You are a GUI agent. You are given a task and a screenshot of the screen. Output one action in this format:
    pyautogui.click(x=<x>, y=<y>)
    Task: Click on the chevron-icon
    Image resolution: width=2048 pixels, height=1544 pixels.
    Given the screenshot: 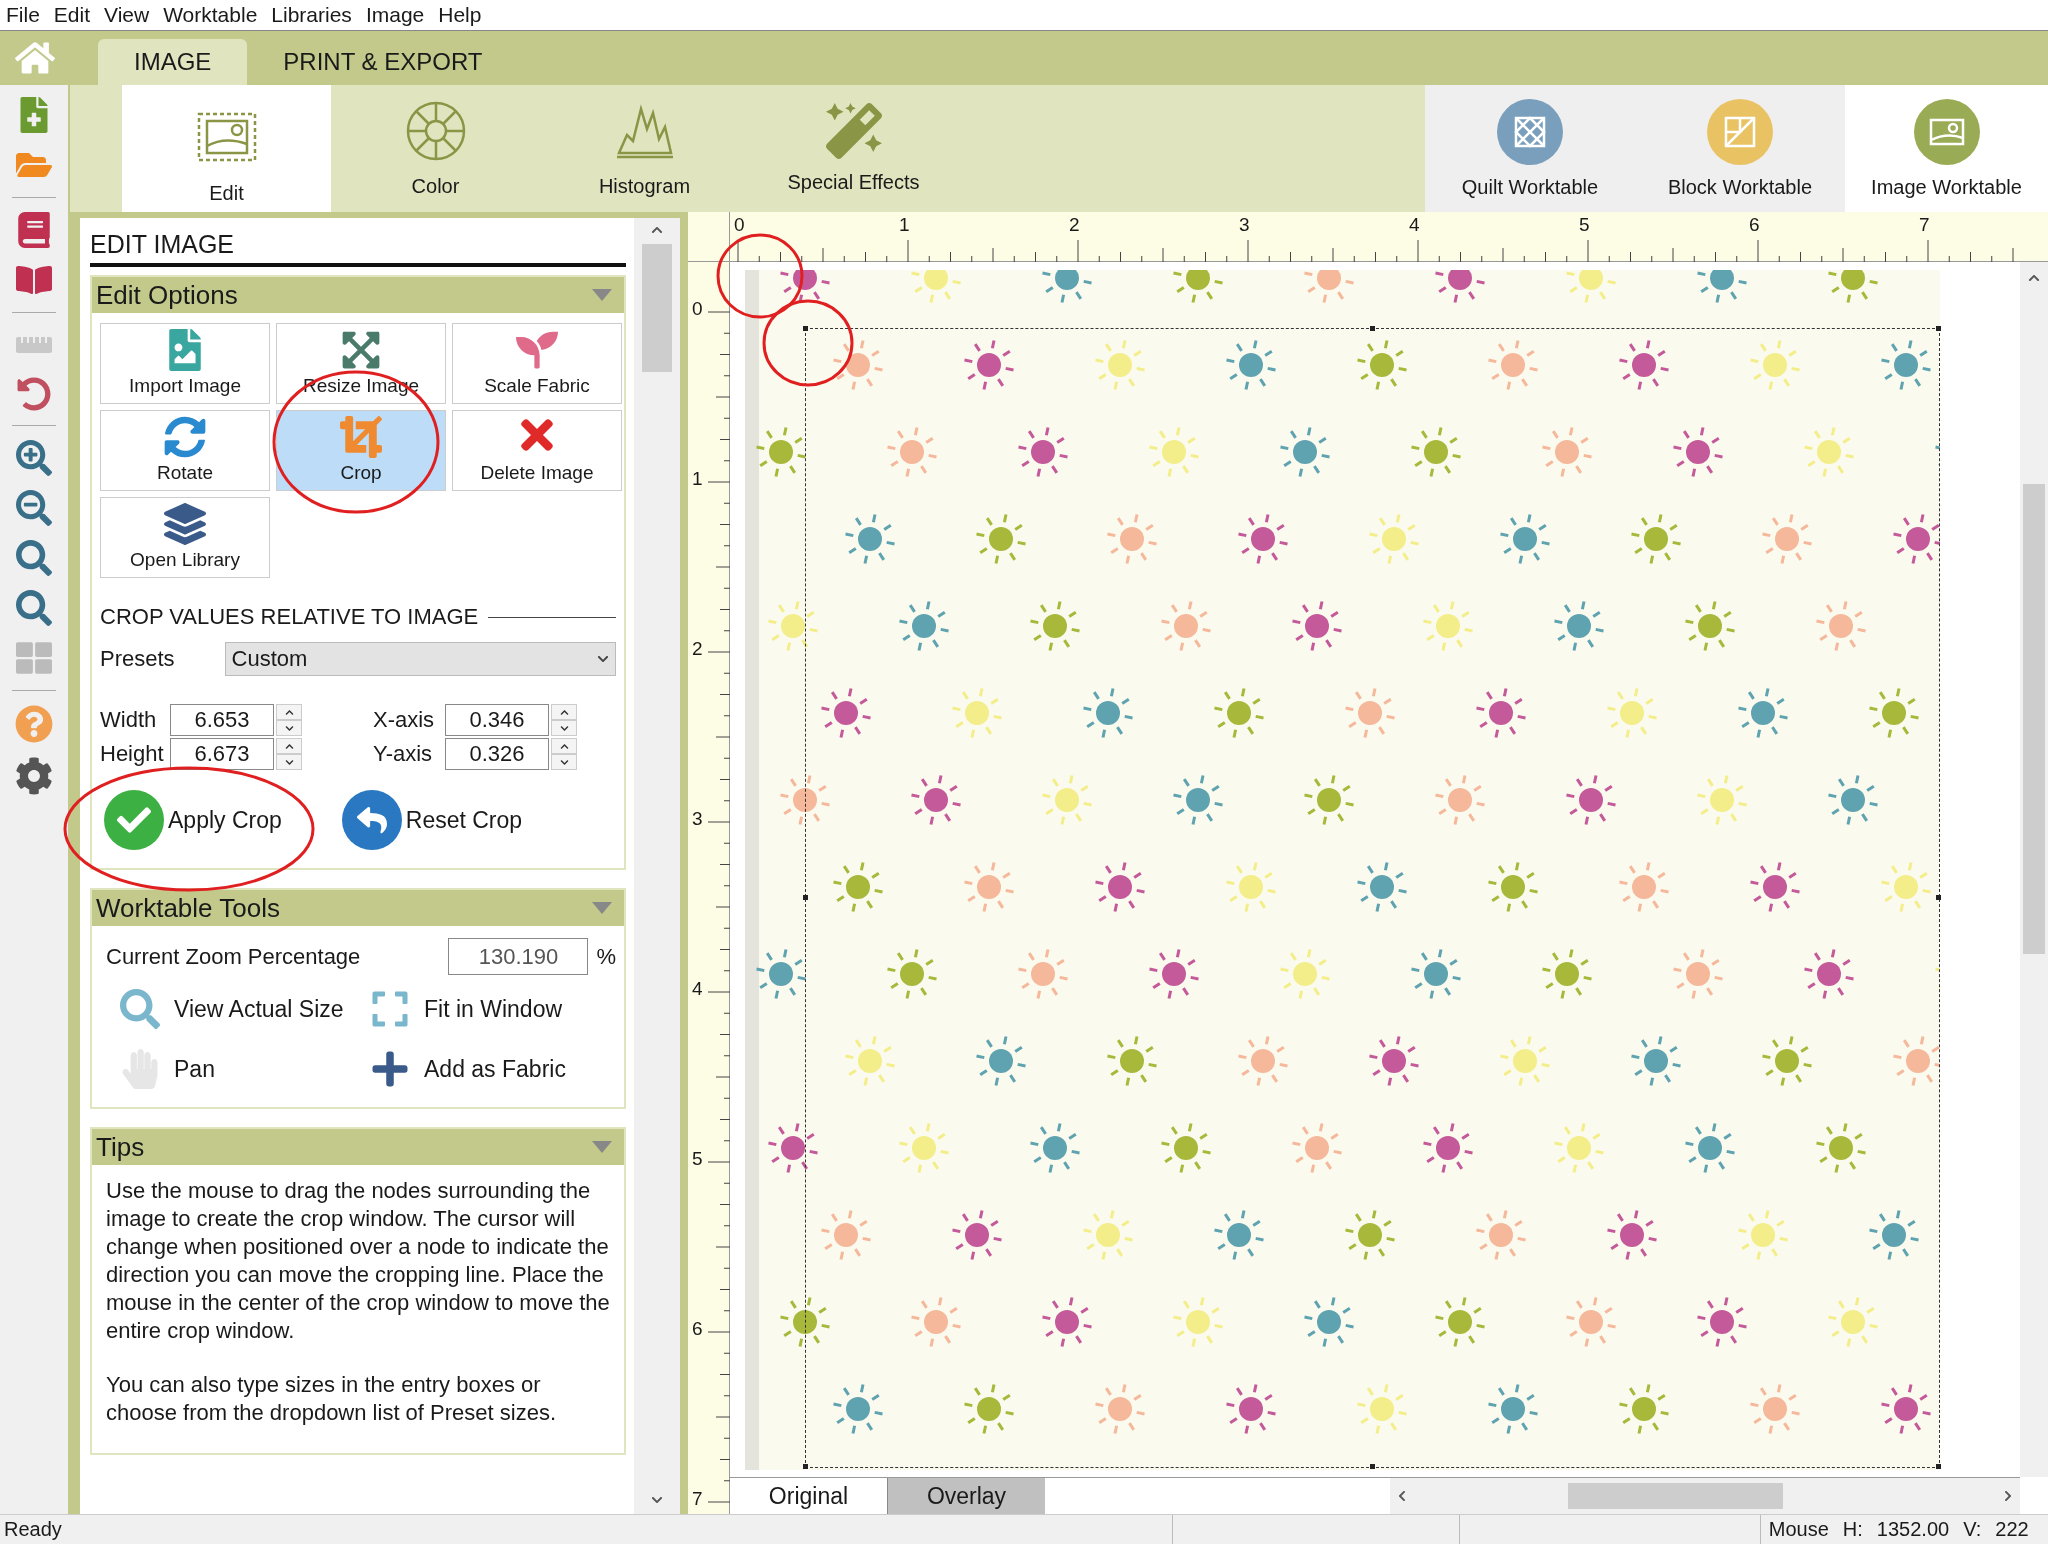 What is the action you would take?
    pyautogui.click(x=603, y=659)
    